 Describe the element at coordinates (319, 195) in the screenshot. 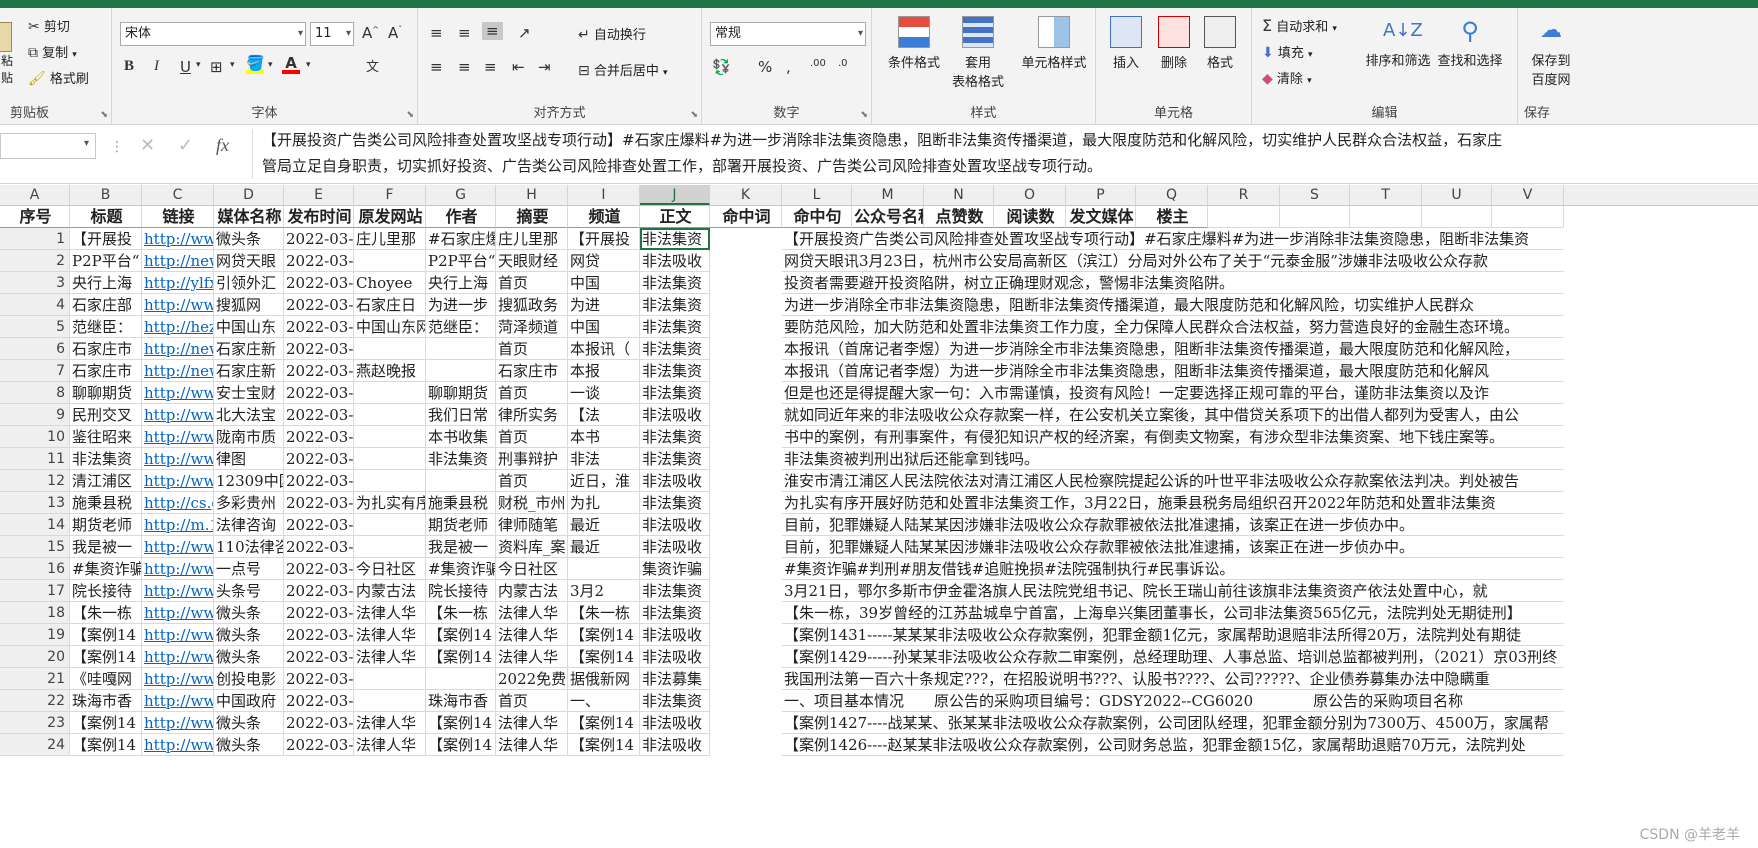

I see `column-header-e: E` at that location.